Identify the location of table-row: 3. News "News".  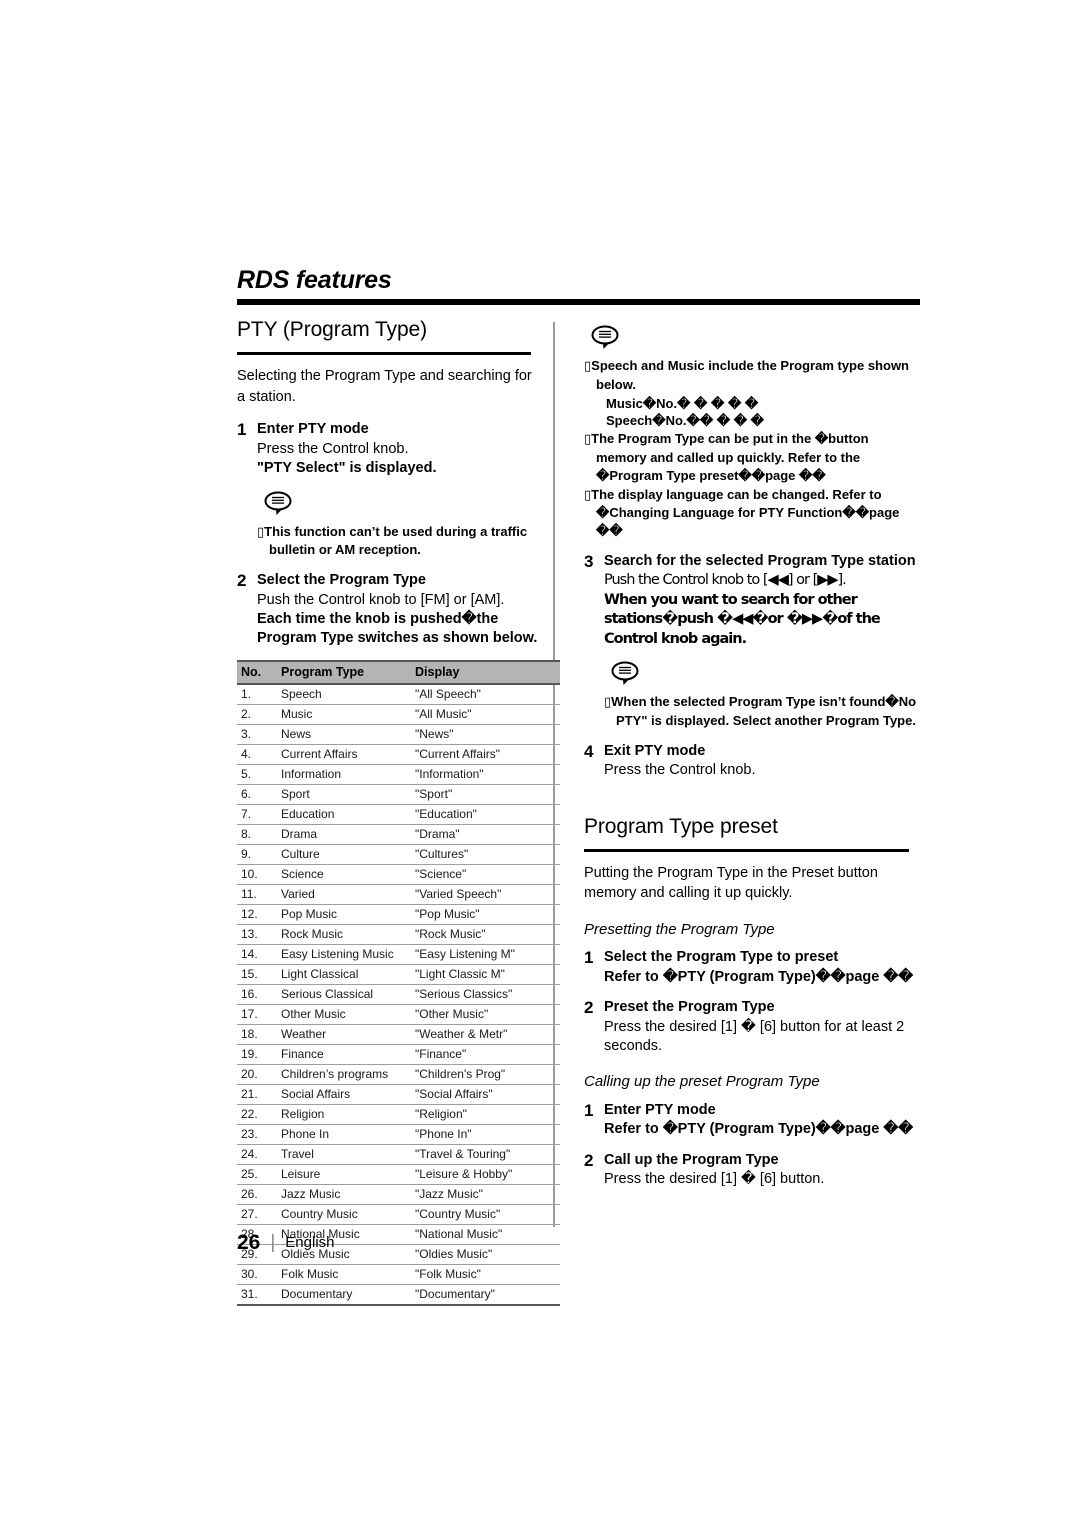
(398, 734).